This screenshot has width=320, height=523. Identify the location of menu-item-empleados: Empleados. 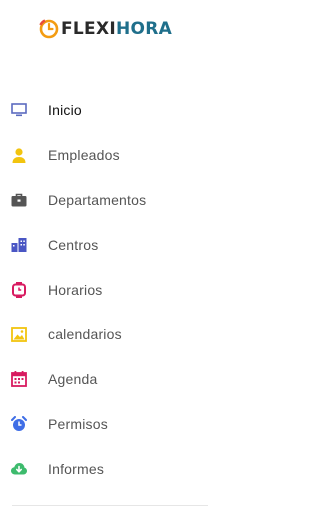
(104, 155).